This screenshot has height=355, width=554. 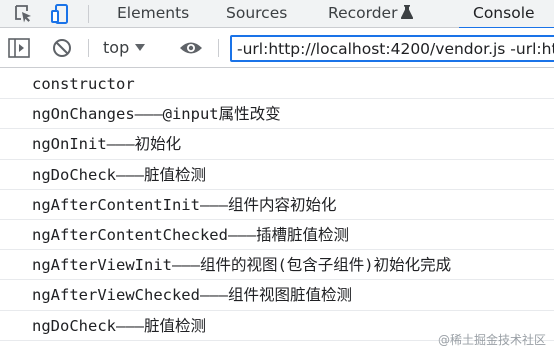 I want to click on console-message: ngAfterContentInit———组件内容初始化, so click(x=277, y=205).